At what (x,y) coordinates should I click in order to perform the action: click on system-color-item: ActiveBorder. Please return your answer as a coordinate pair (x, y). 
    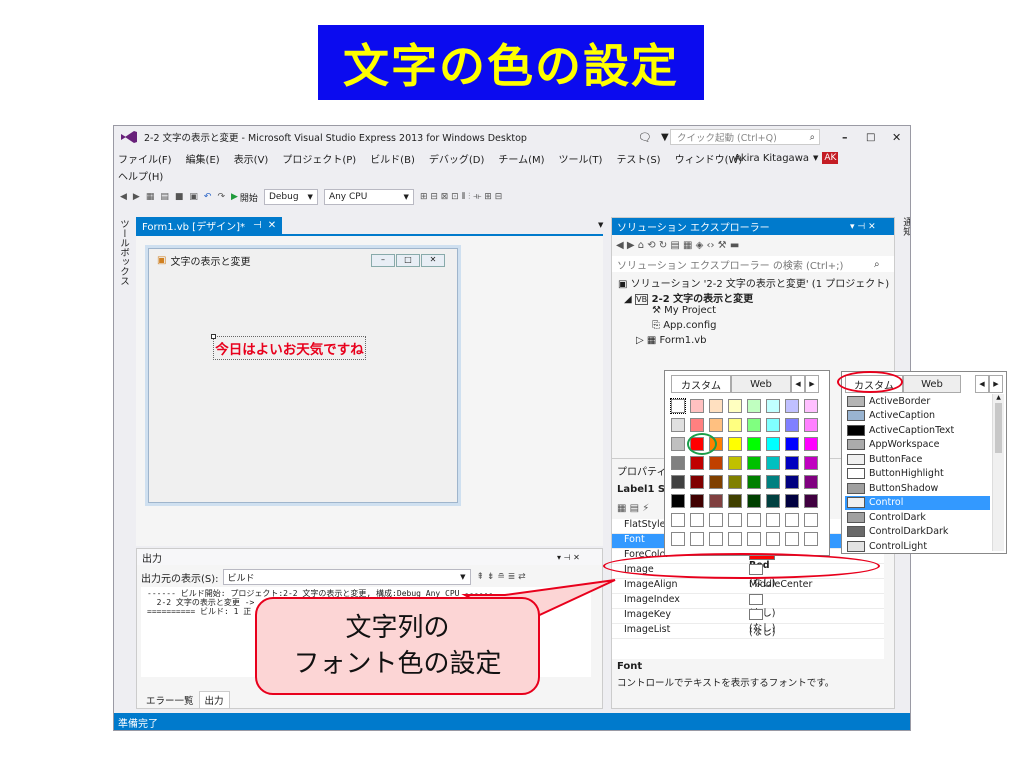
    Looking at the image, I should click on (917, 401).